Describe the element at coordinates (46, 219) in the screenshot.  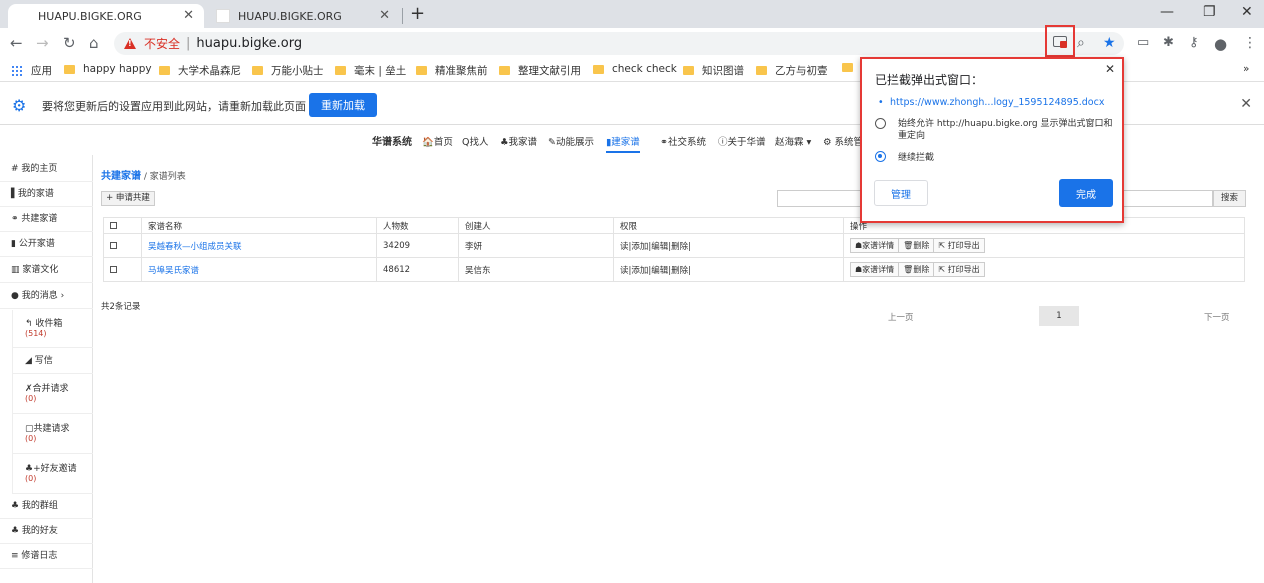
I see `sidebar-item-cobuild: ⚭ 共建家谱` at that location.